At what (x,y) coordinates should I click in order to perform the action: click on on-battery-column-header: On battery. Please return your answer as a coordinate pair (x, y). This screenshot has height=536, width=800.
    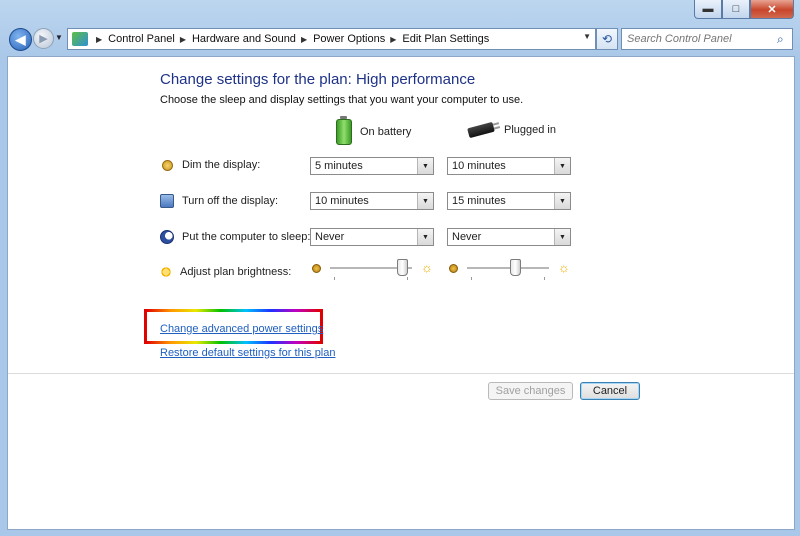
    Looking at the image, I should click on (374, 130).